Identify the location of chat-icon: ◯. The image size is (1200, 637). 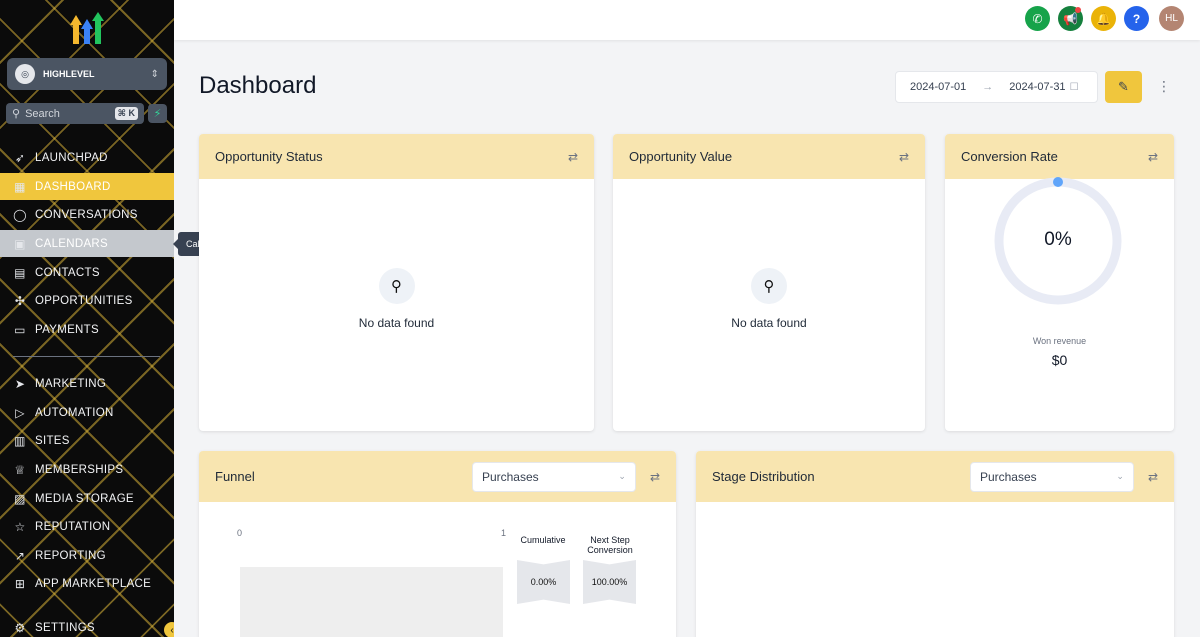
(20, 214).